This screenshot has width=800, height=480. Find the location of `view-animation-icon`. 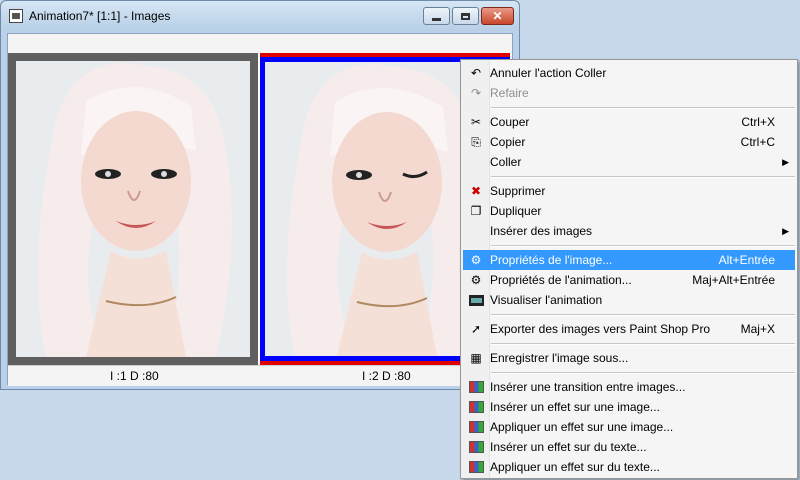

view-animation-icon is located at coordinates (476, 300).